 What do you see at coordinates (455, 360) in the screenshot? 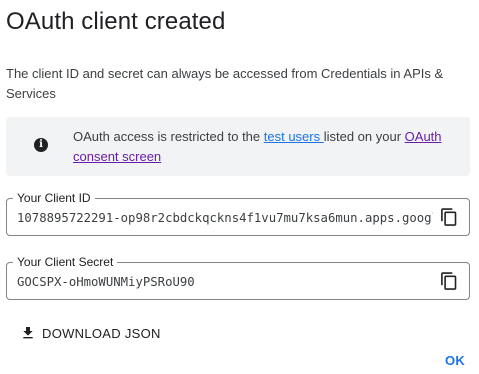
I see `ok-button: OK` at bounding box center [455, 360].